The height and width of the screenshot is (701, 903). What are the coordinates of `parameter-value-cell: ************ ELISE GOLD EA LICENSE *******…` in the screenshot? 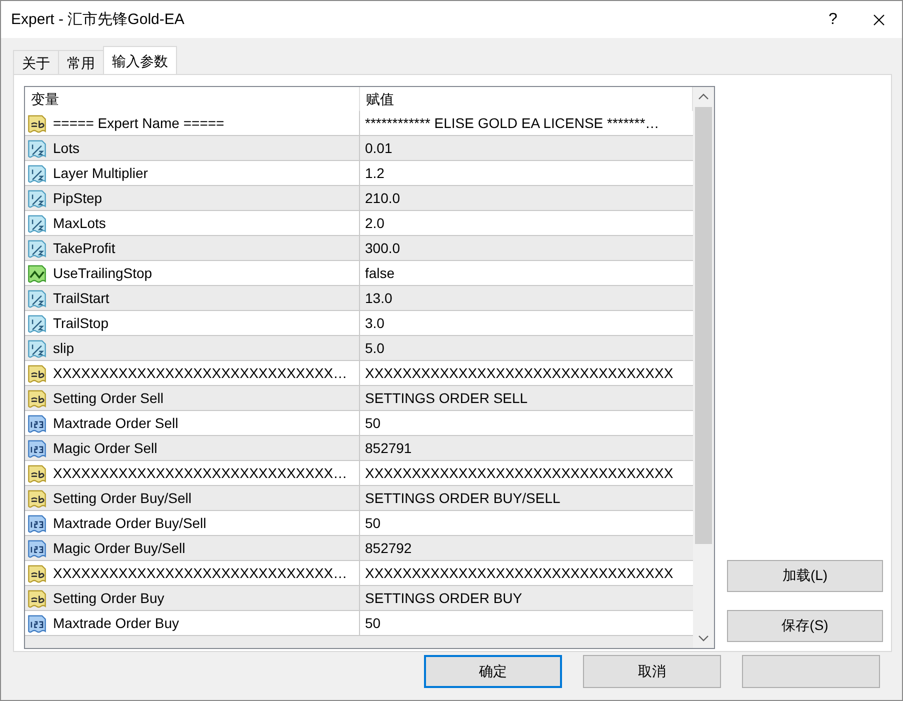 It's located at (526, 123).